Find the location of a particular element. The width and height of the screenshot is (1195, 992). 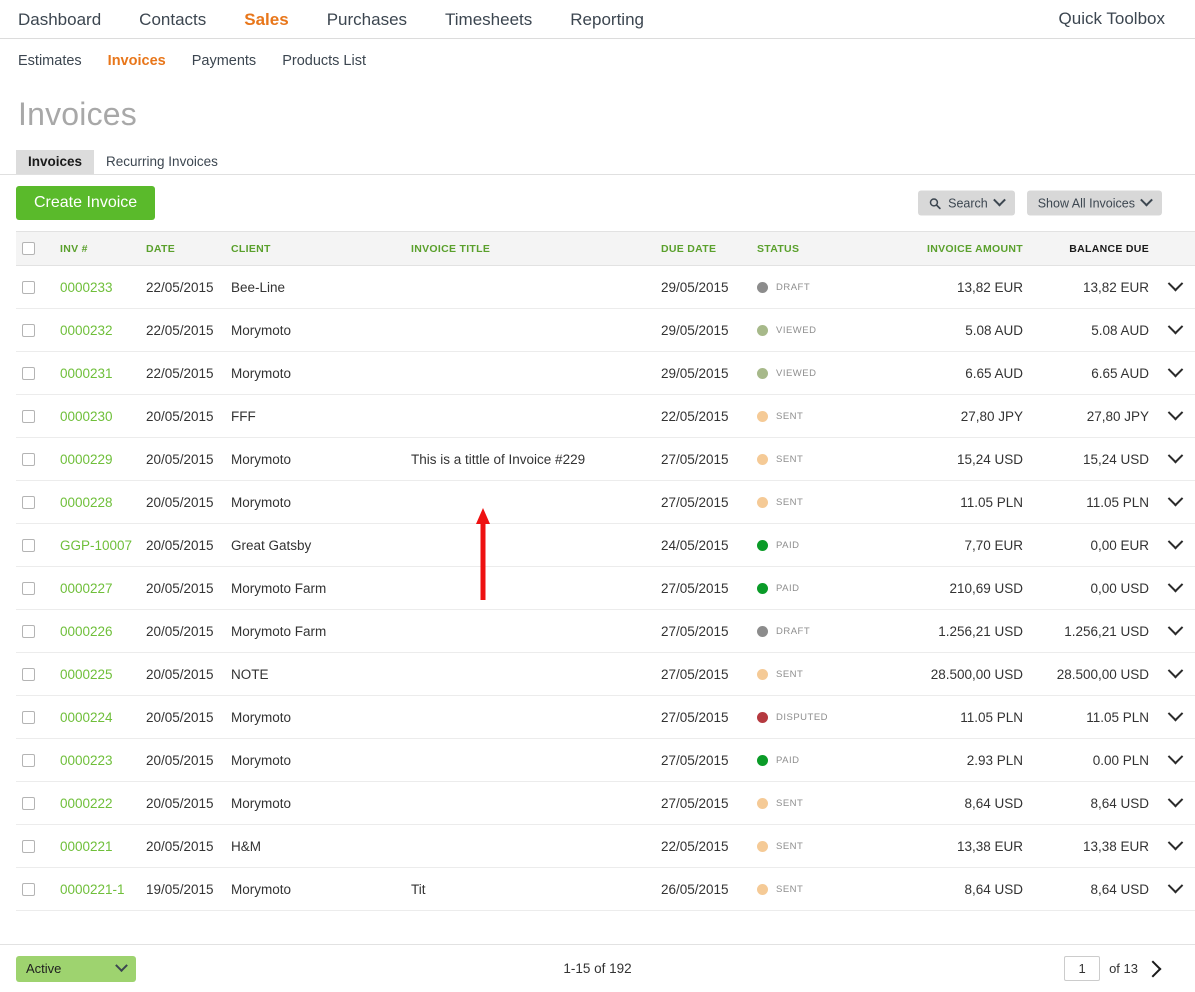

quick-toolbox-link: Quick Toolbox is located at coordinates (1112, 19).